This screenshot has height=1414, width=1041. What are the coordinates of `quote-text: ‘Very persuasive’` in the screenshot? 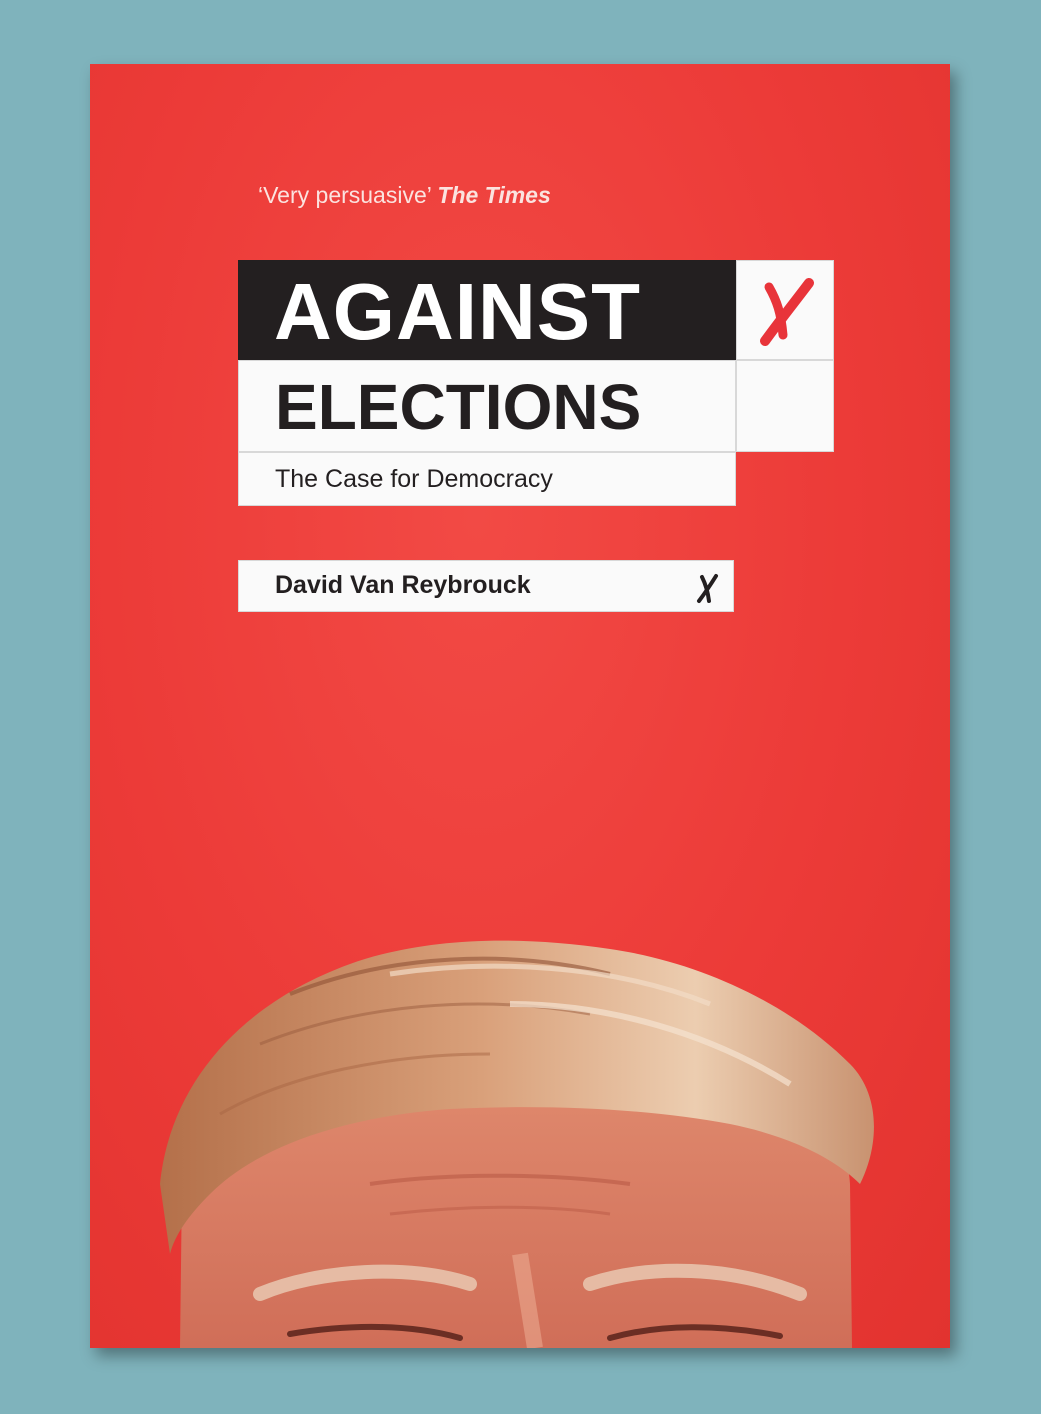 It's located at (345, 195).